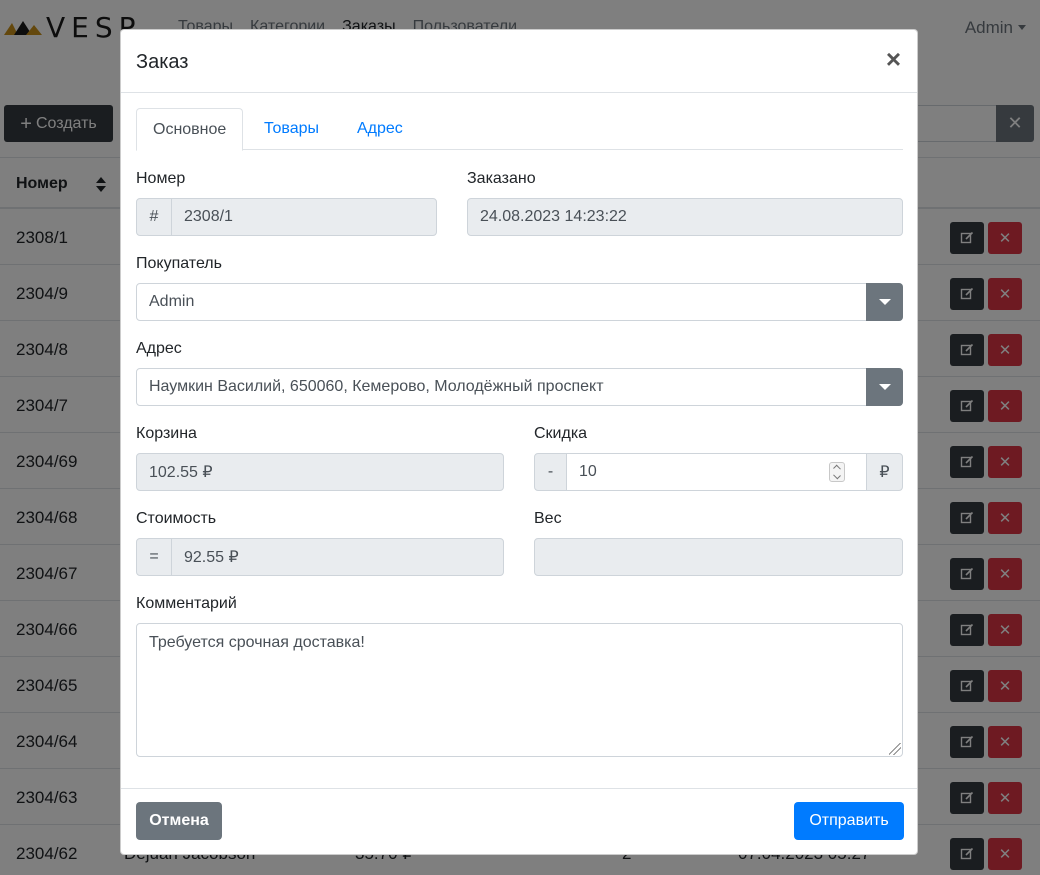 Image resolution: width=1040 pixels, height=875 pixels. What do you see at coordinates (154, 557) in the screenshot?
I see `cost-prefix: =` at bounding box center [154, 557].